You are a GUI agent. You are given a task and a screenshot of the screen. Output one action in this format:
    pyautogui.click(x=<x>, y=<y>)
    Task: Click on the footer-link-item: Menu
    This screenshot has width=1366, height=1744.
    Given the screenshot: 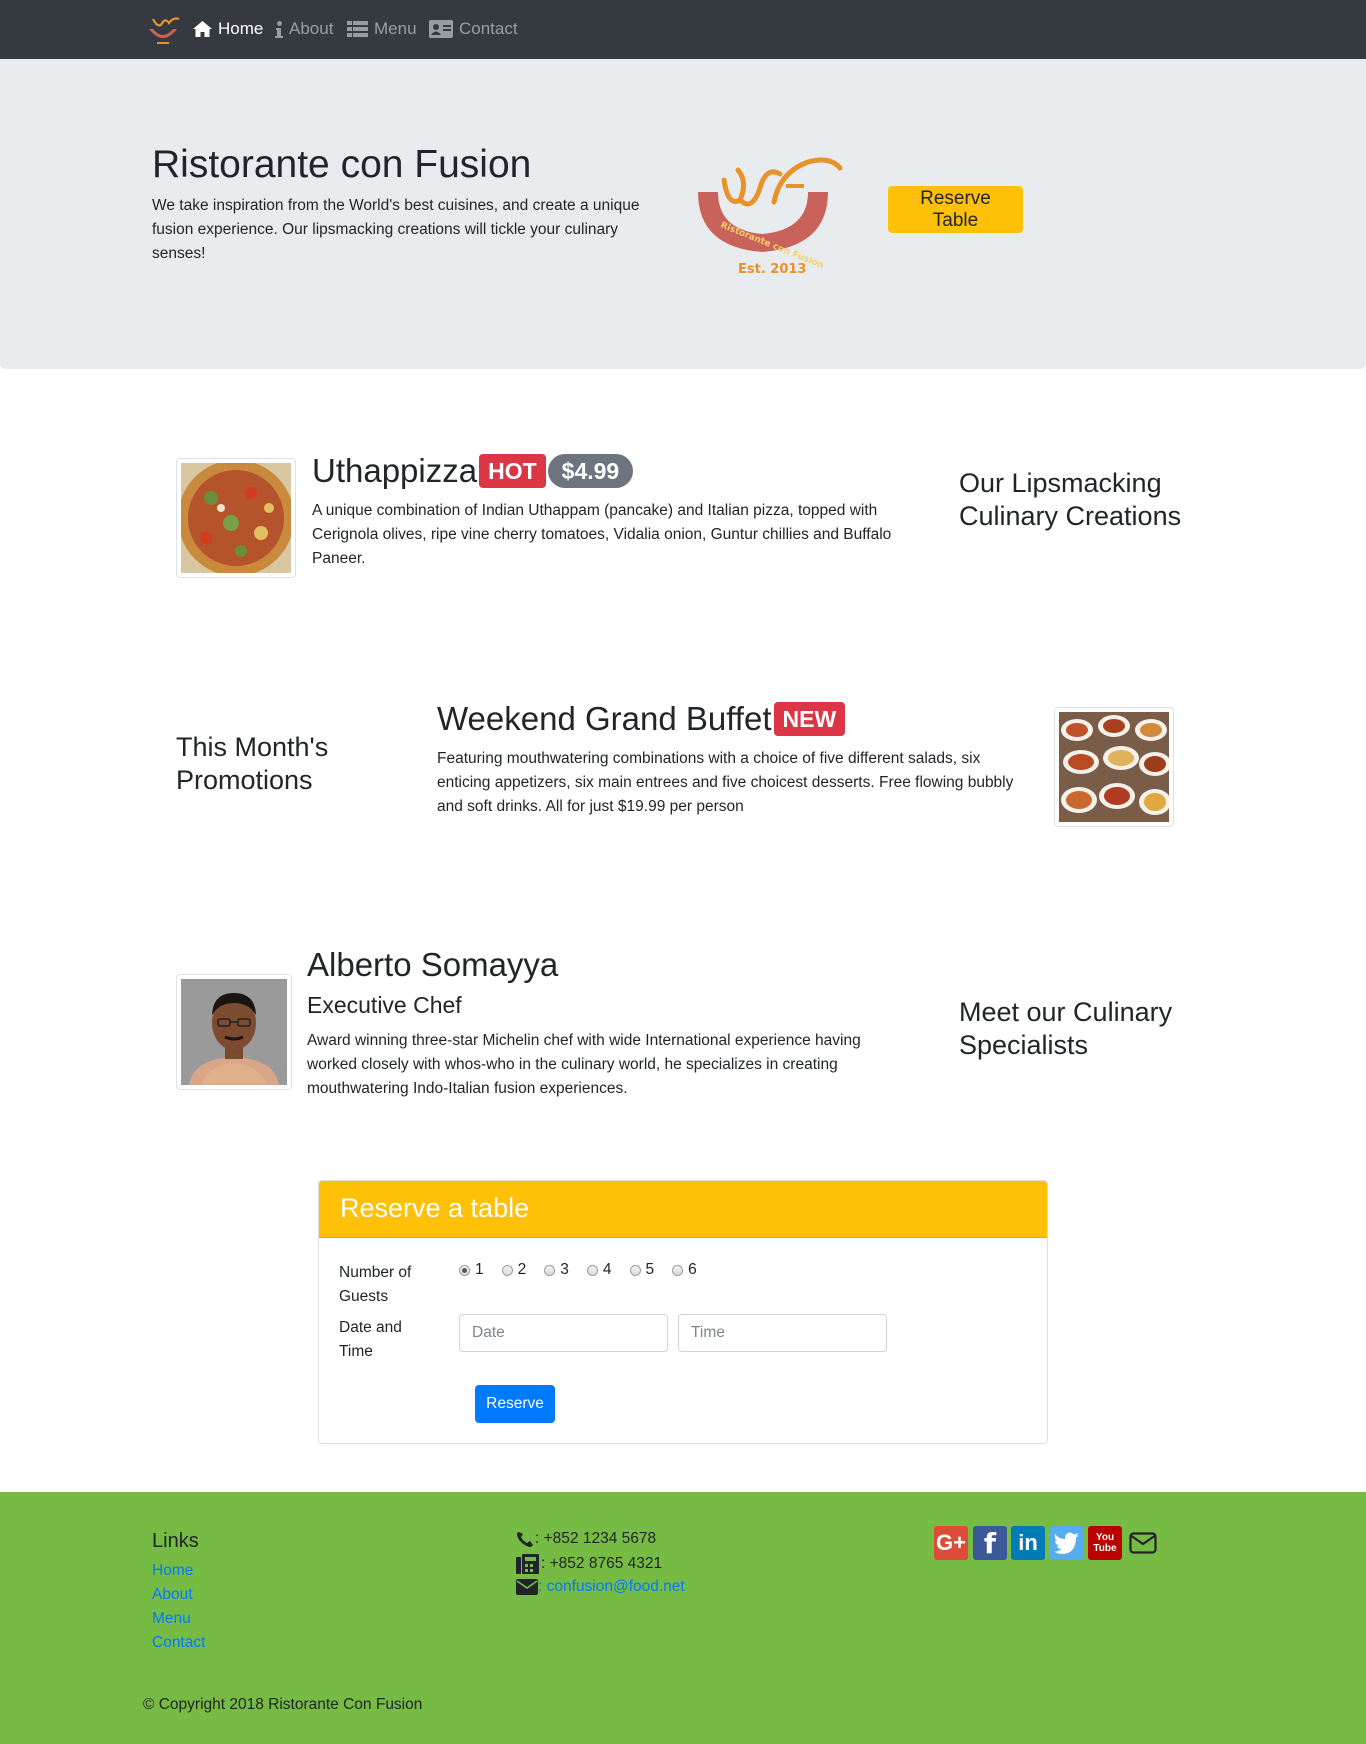 What is the action you would take?
    pyautogui.click(x=178, y=1619)
    